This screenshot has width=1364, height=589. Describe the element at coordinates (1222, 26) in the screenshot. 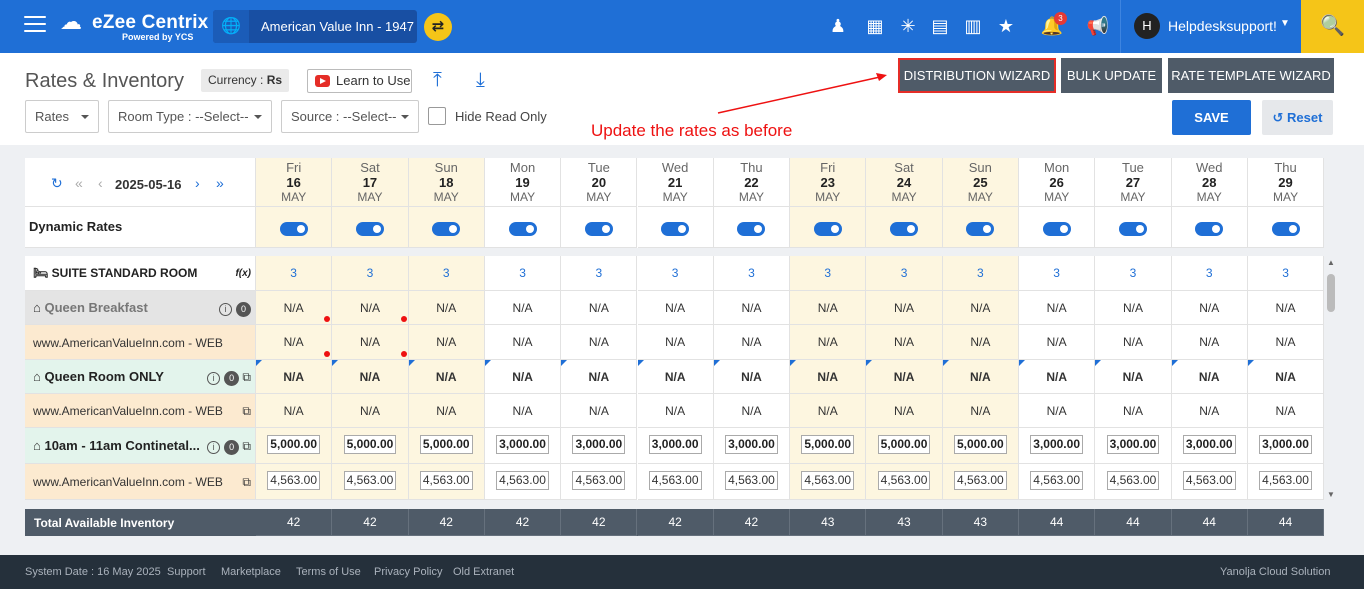

I see `user-name: Helpdesksupport!` at that location.